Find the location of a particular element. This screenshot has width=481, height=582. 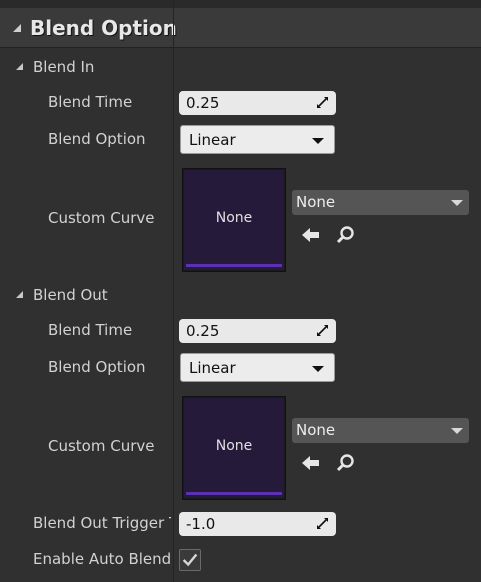

row-blend-in-time: Blend Time 0.25 is located at coordinates (240, 103).